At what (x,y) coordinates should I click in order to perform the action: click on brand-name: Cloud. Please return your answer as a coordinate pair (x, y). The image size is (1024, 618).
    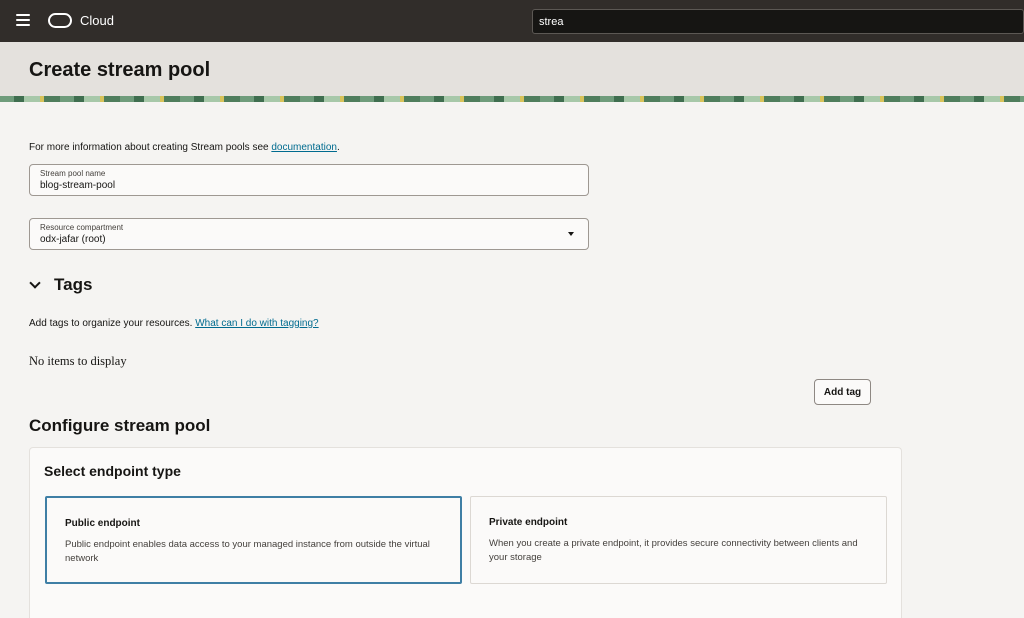
    Looking at the image, I should click on (97, 20).